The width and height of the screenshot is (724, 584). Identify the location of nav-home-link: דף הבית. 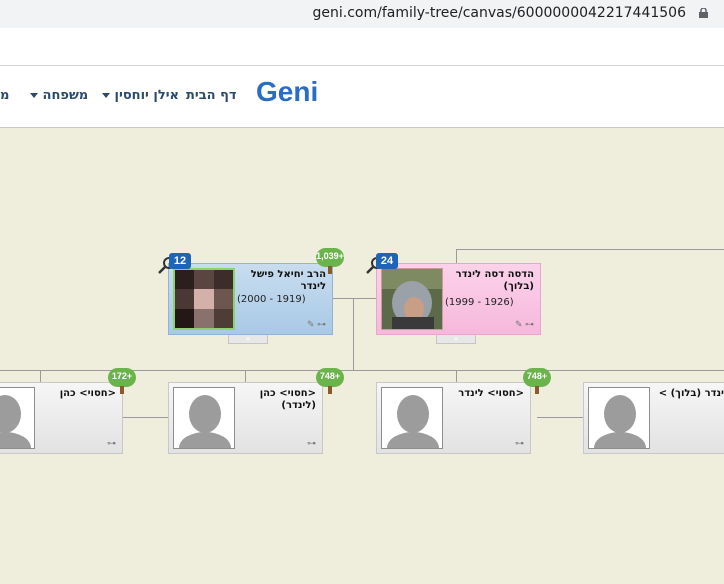
(211, 95).